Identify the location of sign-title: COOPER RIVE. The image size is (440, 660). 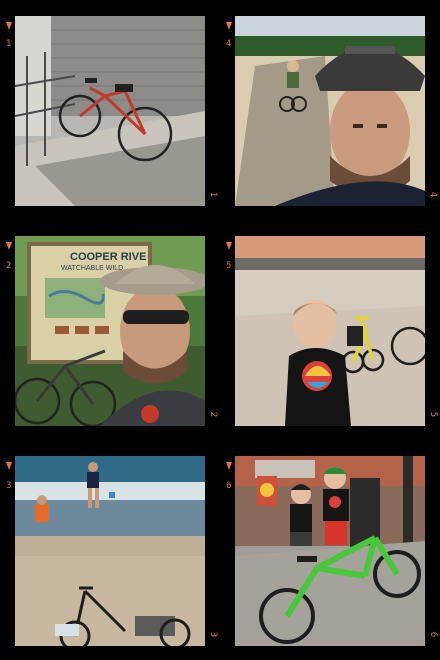
(108, 257).